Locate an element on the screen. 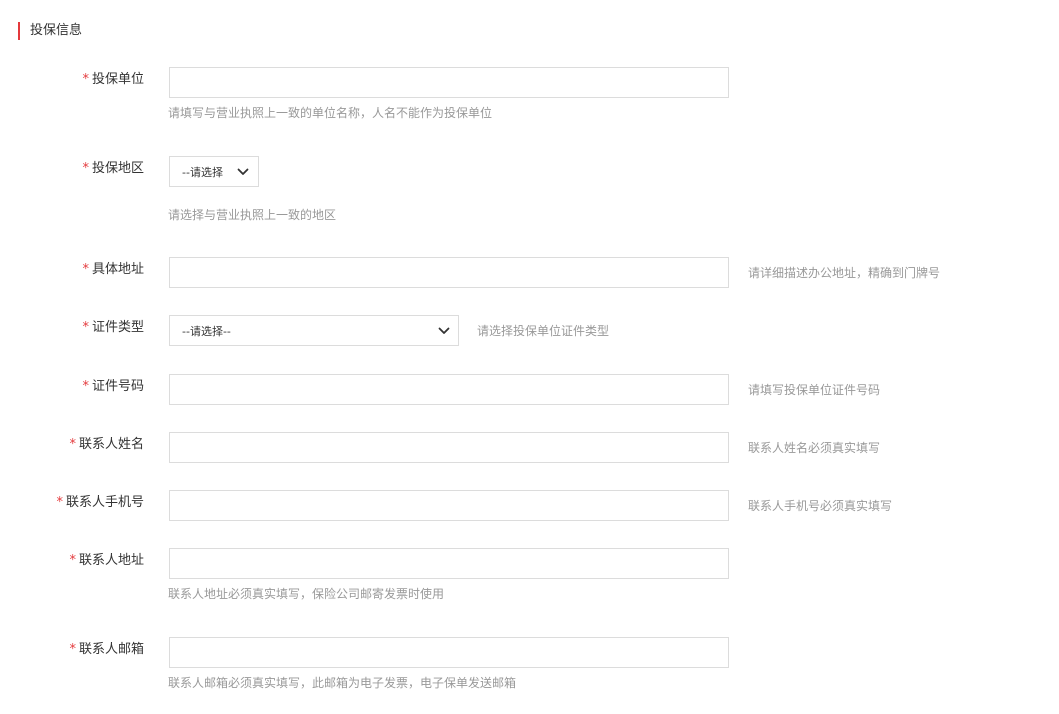  address-label-text: 具体地址 is located at coordinates (117, 269).